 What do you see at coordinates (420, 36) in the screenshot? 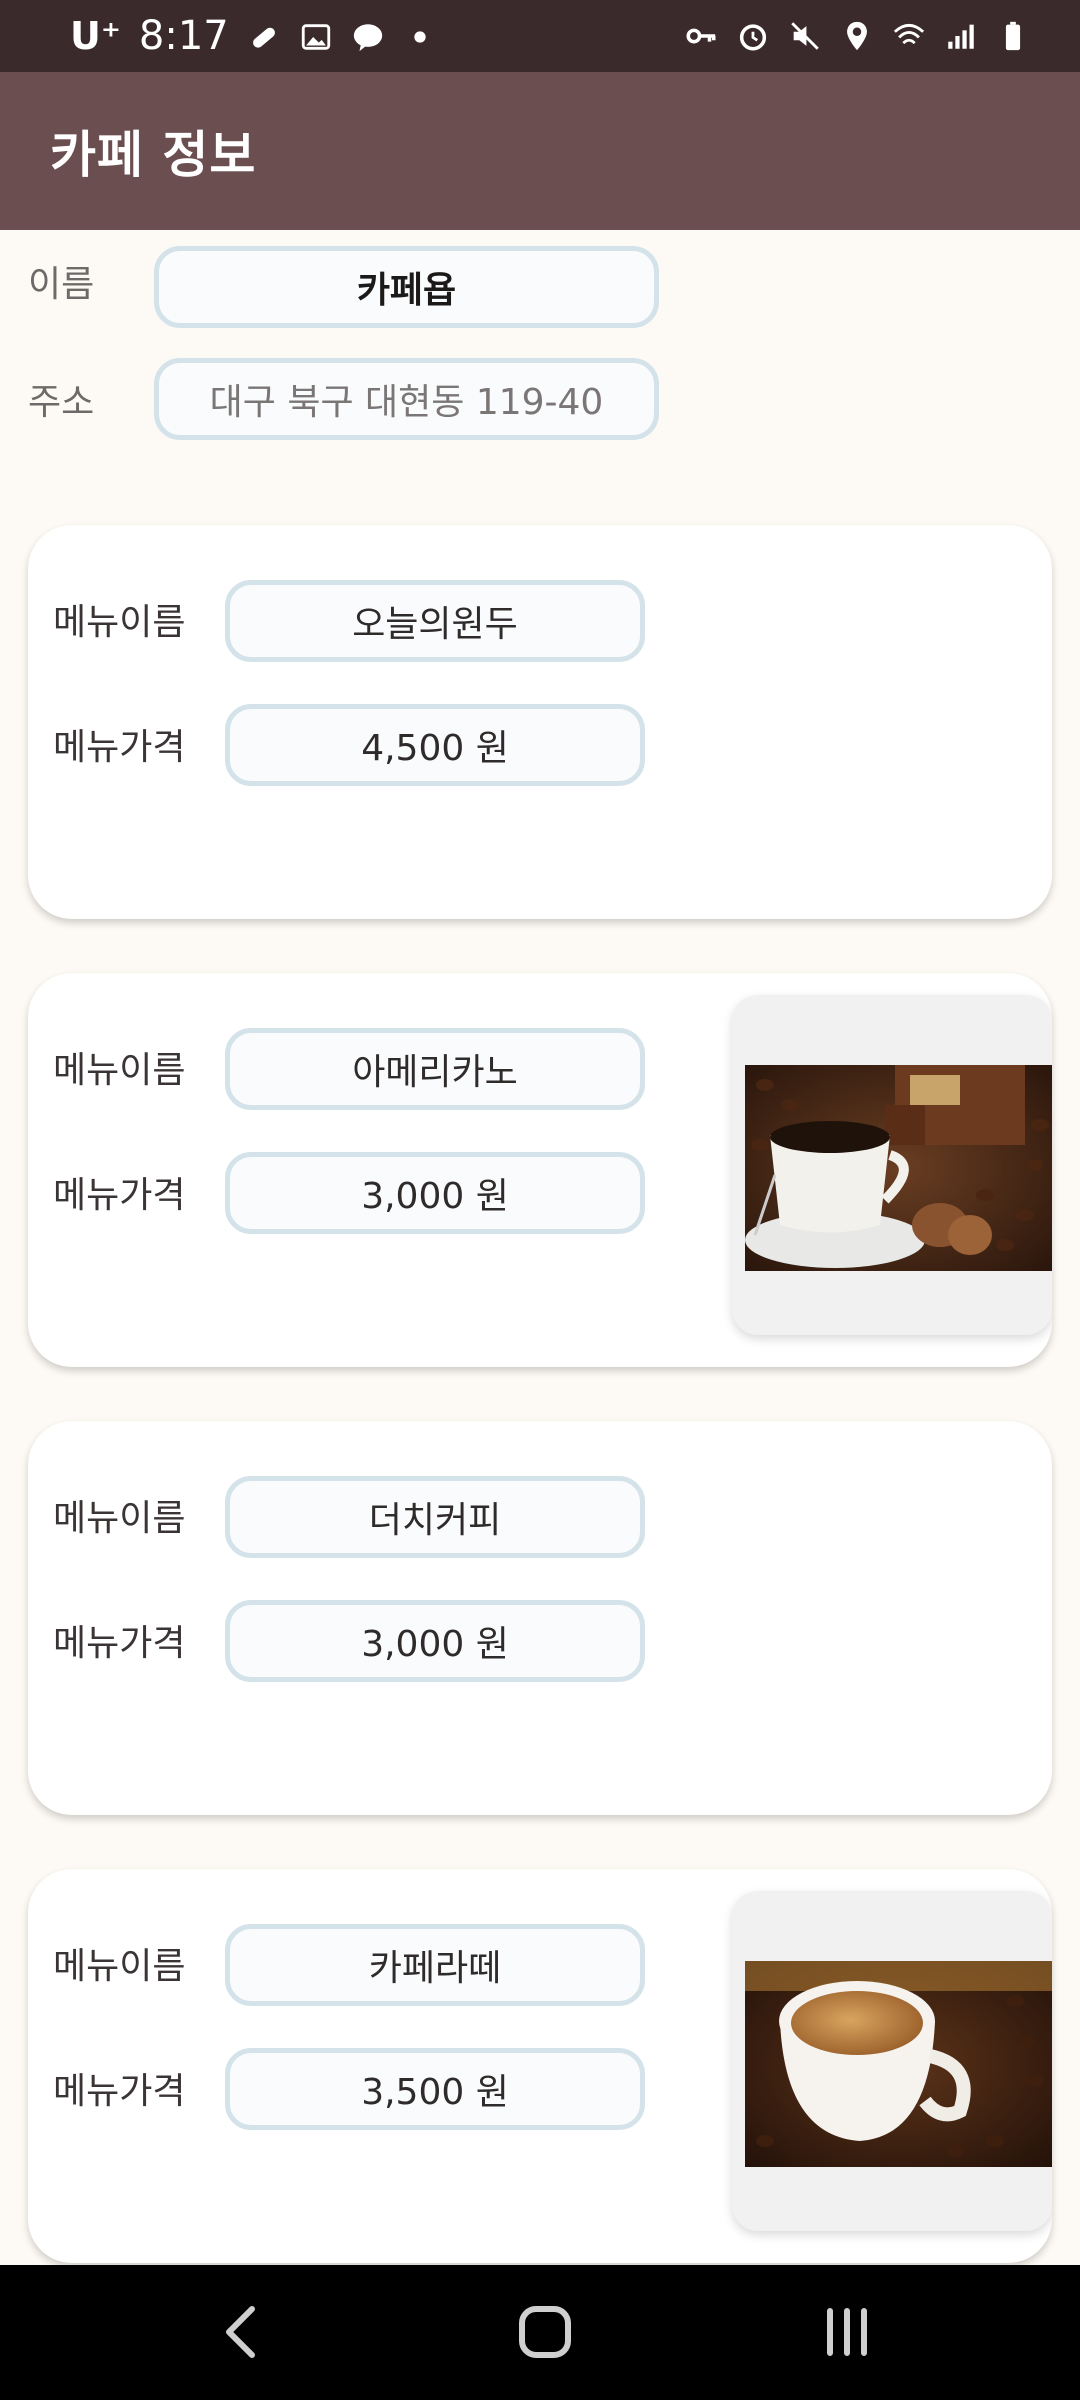
I see `dot-icon` at bounding box center [420, 36].